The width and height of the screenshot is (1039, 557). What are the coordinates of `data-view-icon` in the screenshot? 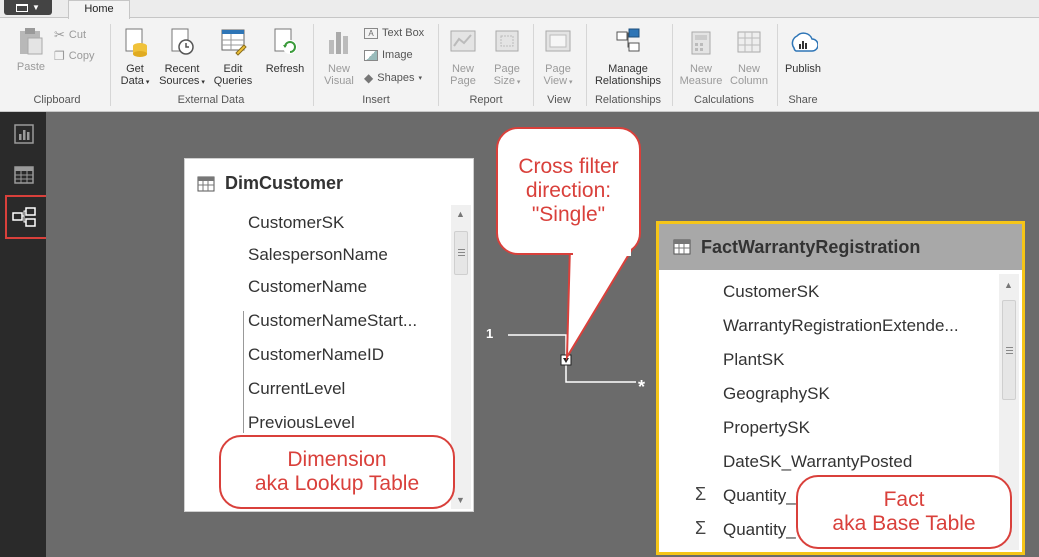 It's located at (24, 175).